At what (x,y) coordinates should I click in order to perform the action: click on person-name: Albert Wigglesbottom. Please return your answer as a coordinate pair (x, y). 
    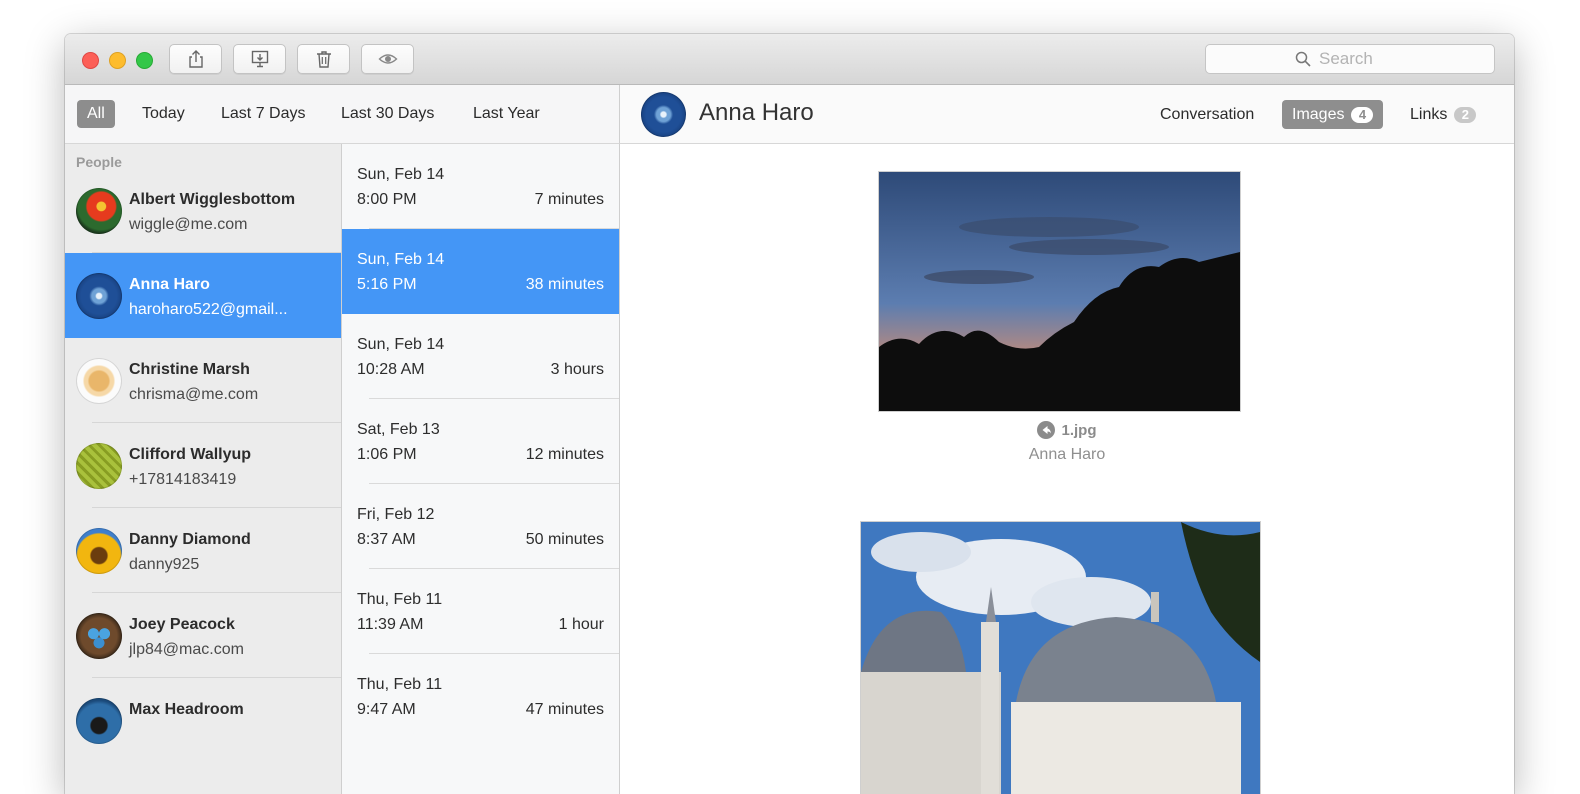
    Looking at the image, I should click on (212, 199).